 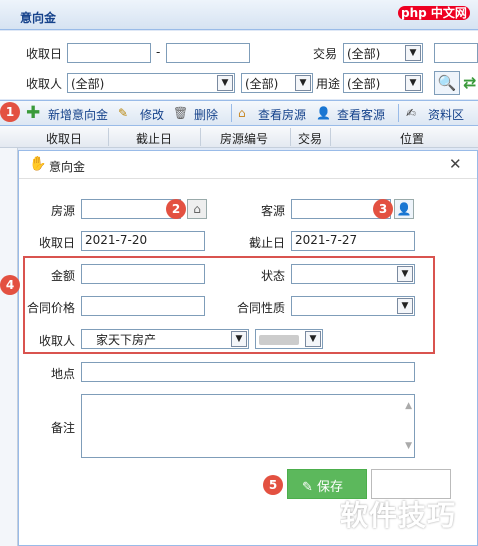 I want to click on extra-filter-input, so click(x=456, y=53).